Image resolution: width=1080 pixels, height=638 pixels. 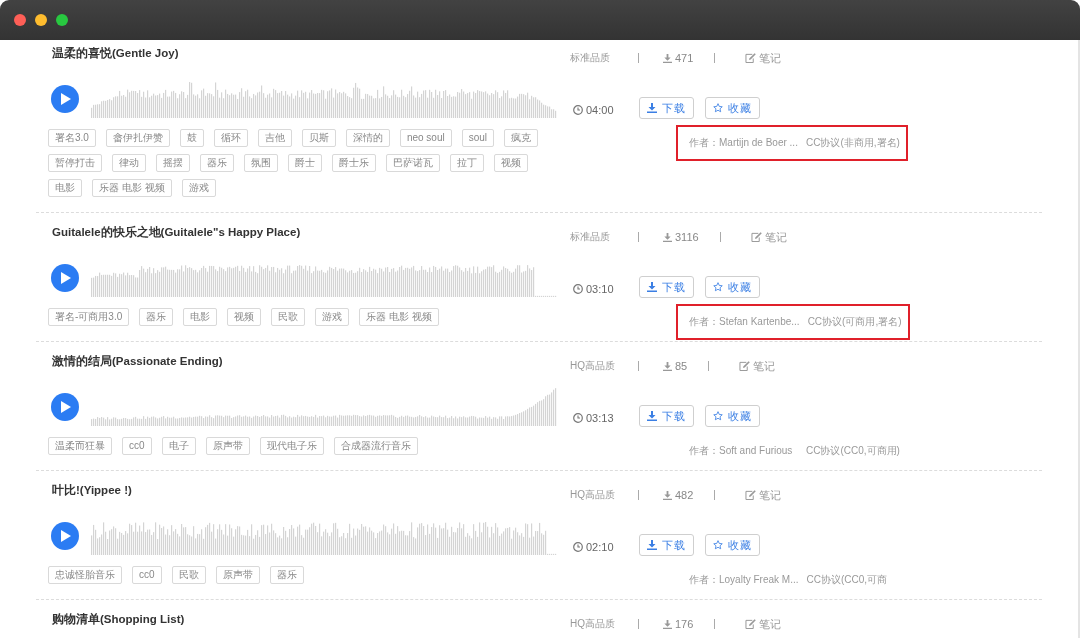 I want to click on tag-chip: 忠诚怪胎音乐, so click(x=85, y=575).